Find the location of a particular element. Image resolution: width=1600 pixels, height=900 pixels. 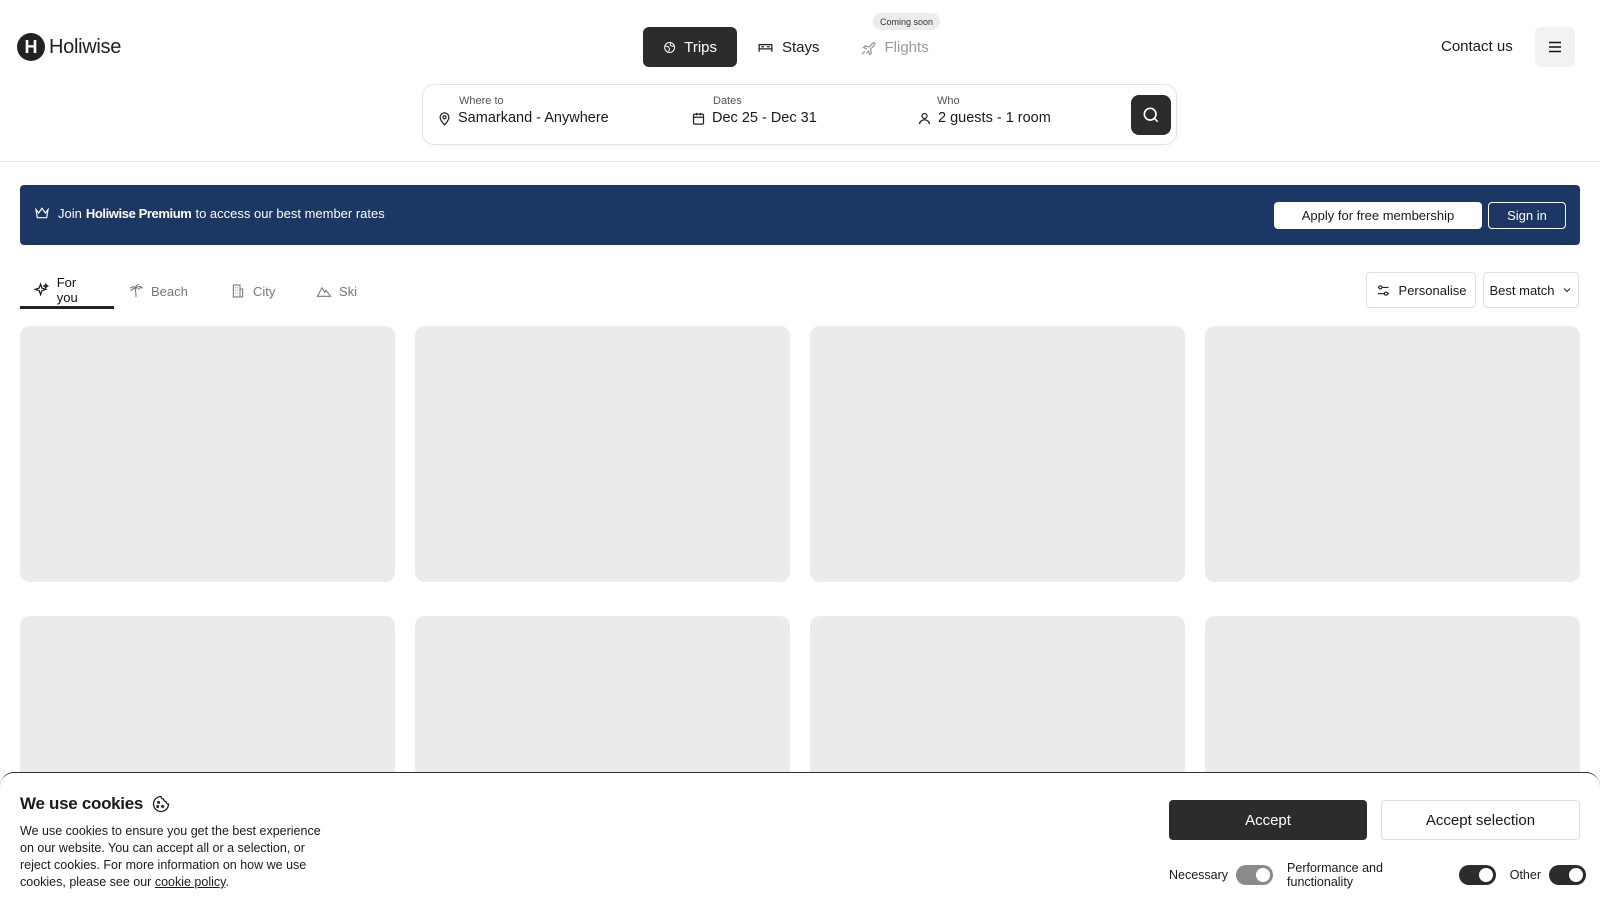

where-field: Where to Samarkand - Anywhere is located at coordinates (523, 110).